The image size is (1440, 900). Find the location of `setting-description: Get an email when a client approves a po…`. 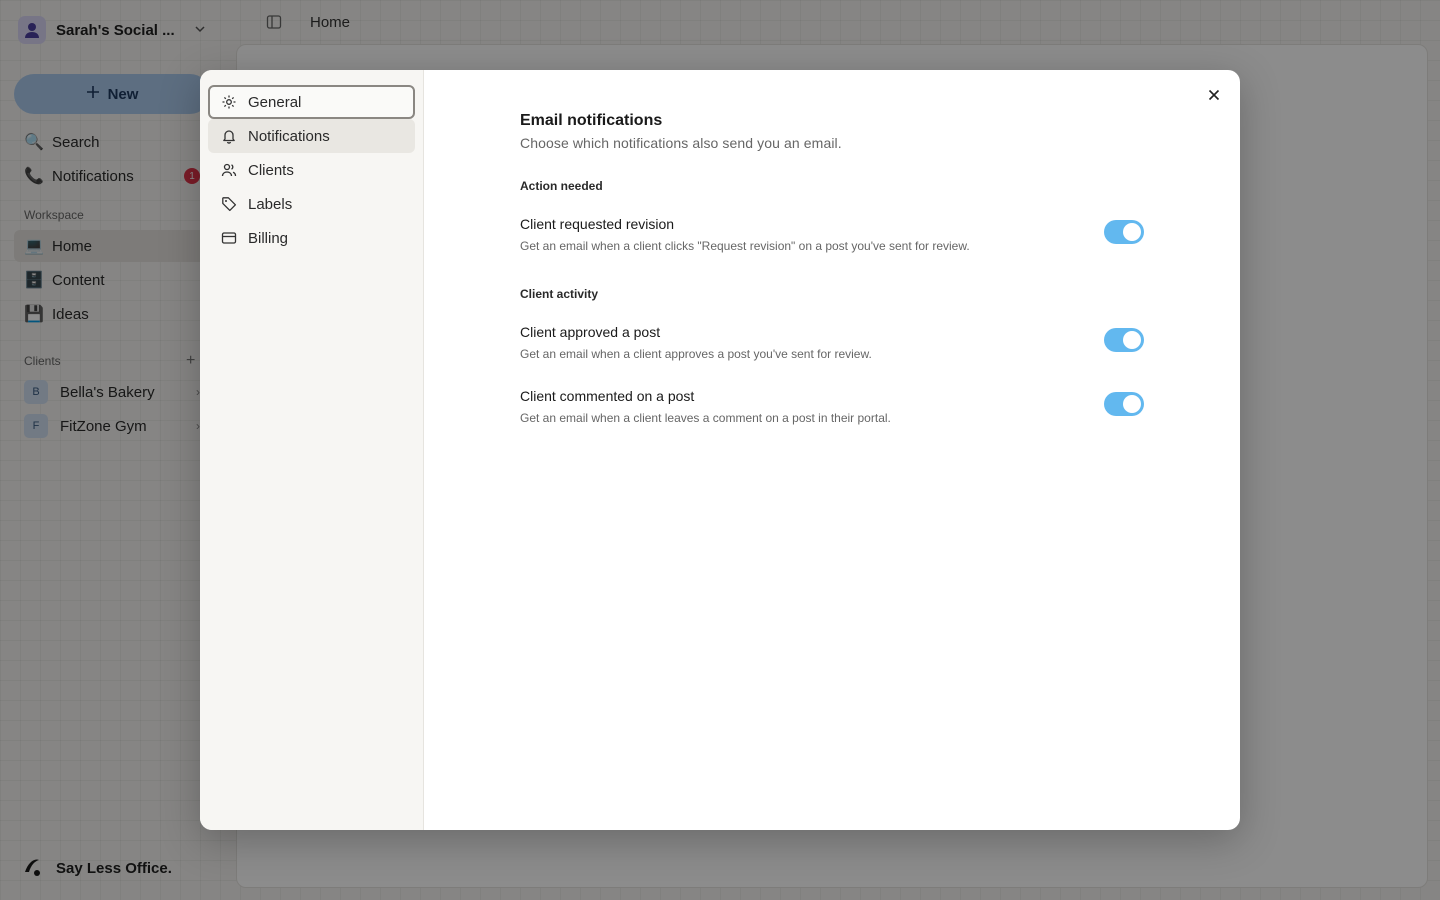

setting-description: Get an email when a client approves a po… is located at coordinates (696, 354).